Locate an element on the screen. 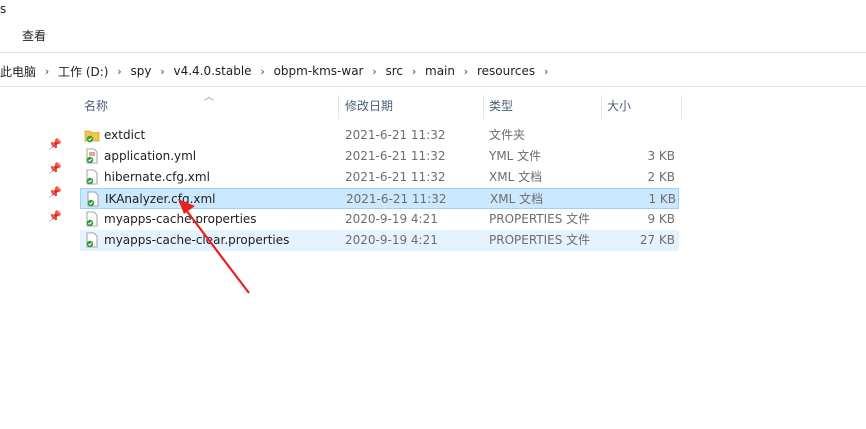  breadcrumb-item-drive-d: 工作 (D:) › is located at coordinates (89, 71).